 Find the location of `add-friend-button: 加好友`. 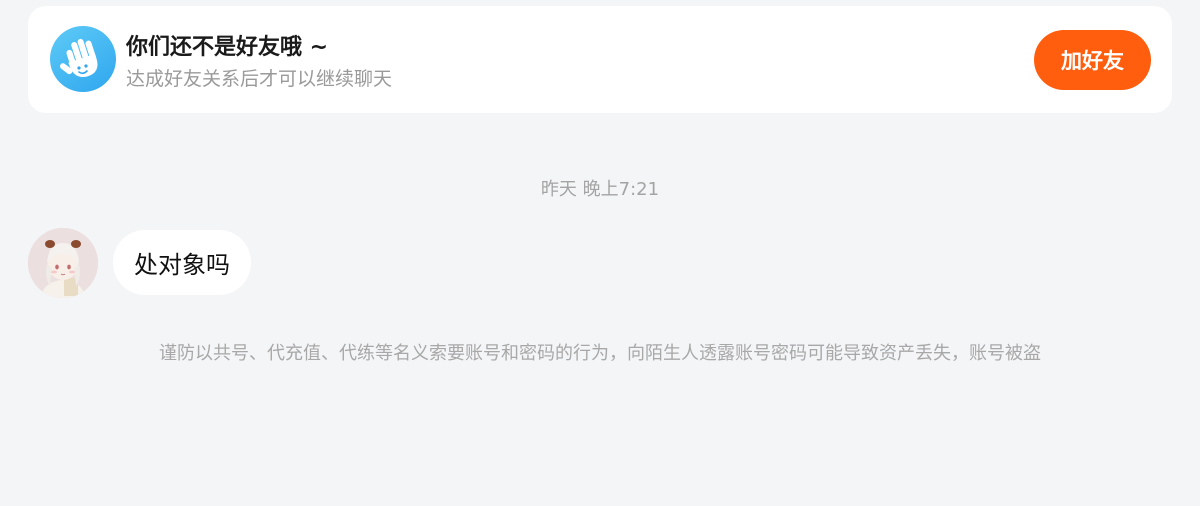

add-friend-button: 加好友 is located at coordinates (1092, 60).